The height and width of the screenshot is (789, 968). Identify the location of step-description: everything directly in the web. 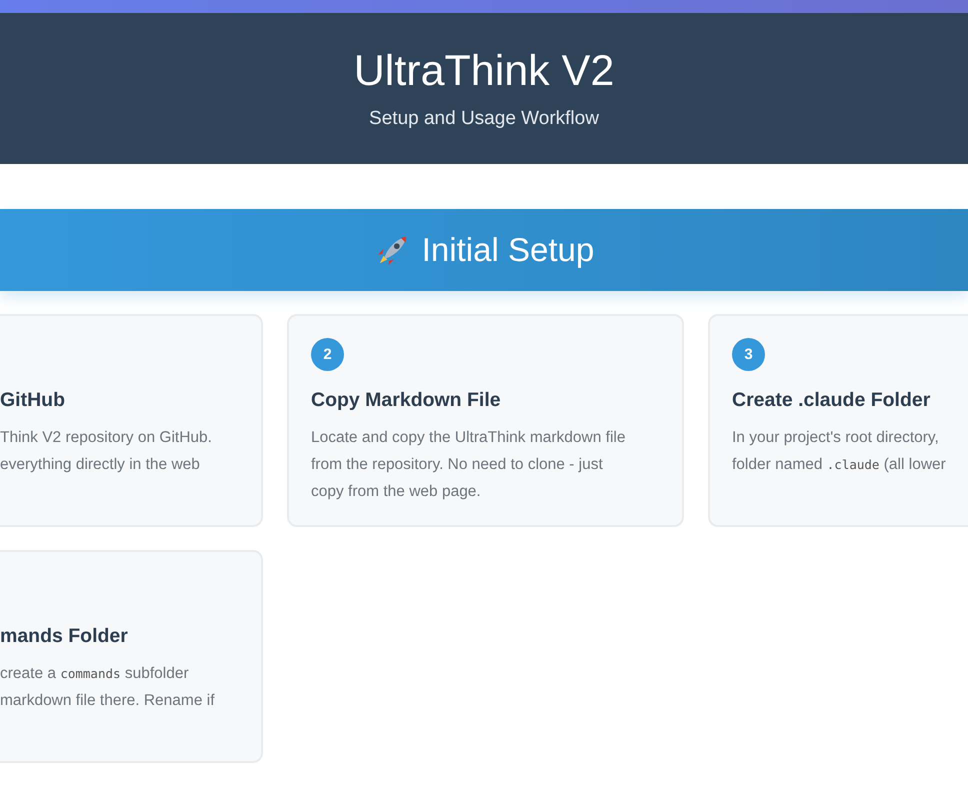
(100, 465).